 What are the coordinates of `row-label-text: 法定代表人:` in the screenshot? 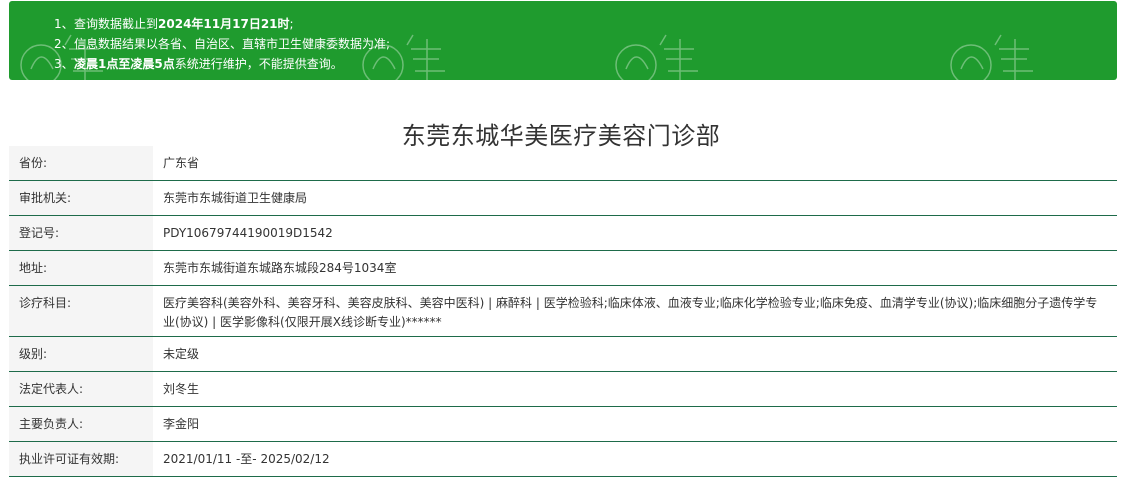 It's located at (51, 389).